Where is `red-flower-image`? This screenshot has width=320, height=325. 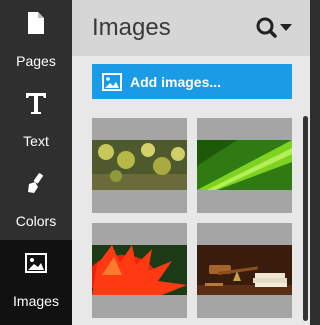 red-flower-image is located at coordinates (139, 270).